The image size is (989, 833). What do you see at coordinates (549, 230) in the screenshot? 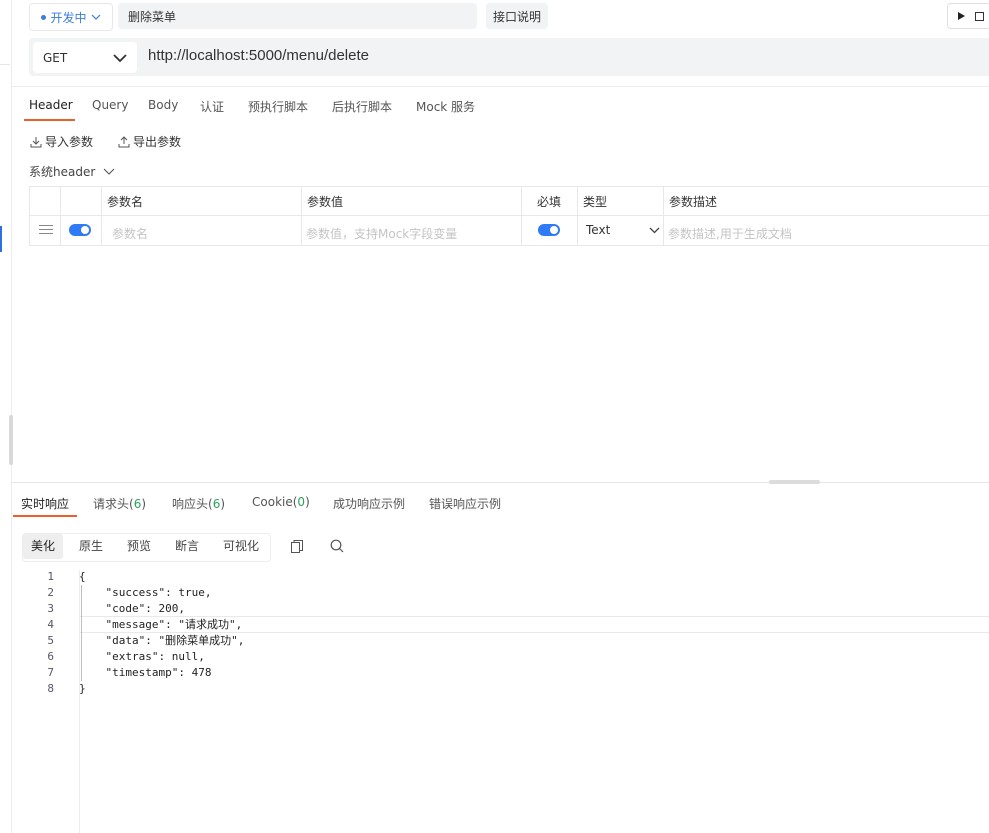
I see `required-toggle` at bounding box center [549, 230].